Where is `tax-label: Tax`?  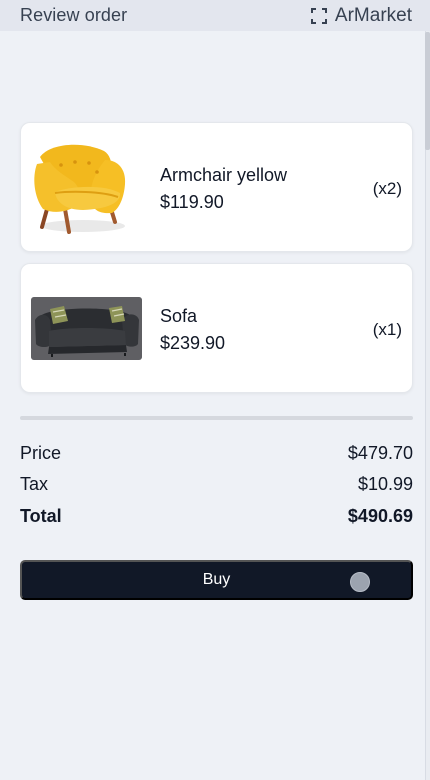 tax-label: Tax is located at coordinates (34, 484).